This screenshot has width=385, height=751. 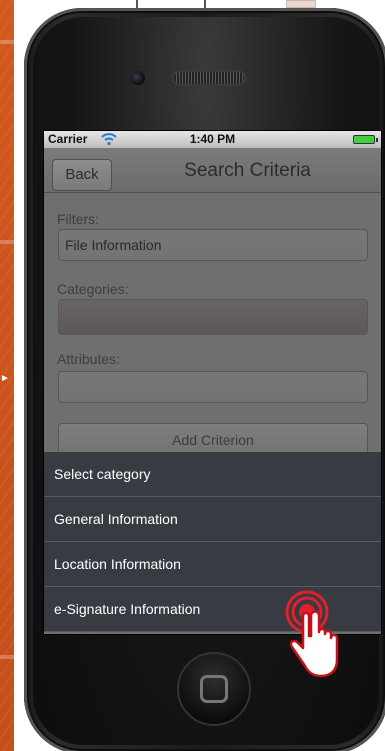 What do you see at coordinates (212, 564) in the screenshot?
I see `category-option: Location Information` at bounding box center [212, 564].